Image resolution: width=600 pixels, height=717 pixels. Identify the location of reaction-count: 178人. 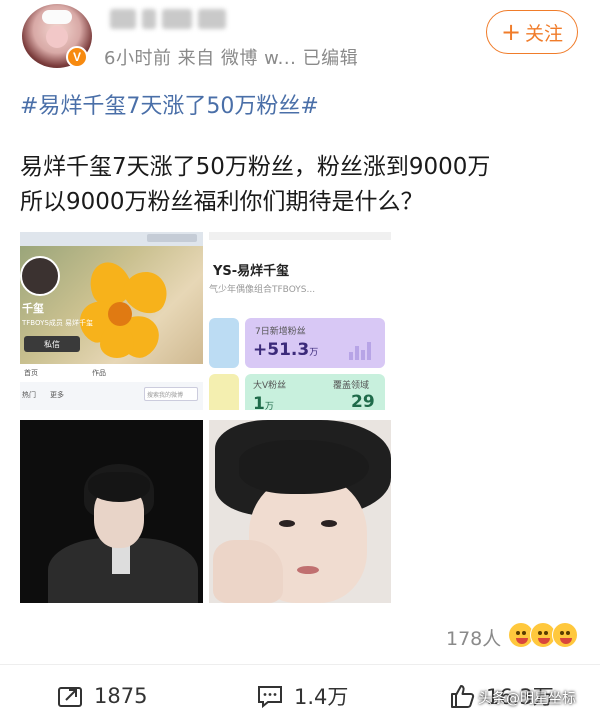
(473, 637).